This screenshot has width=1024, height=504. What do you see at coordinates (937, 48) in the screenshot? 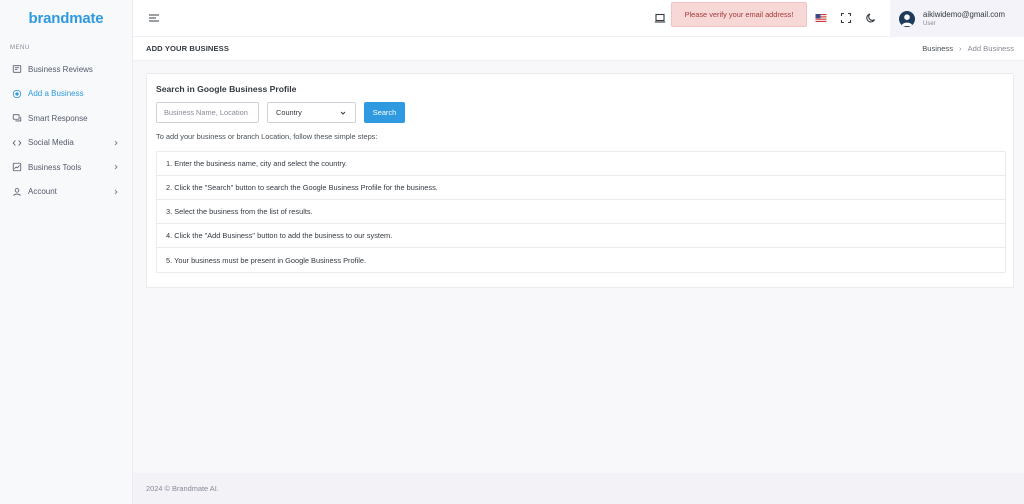
I see `breadcrumb-business-link: Business` at bounding box center [937, 48].